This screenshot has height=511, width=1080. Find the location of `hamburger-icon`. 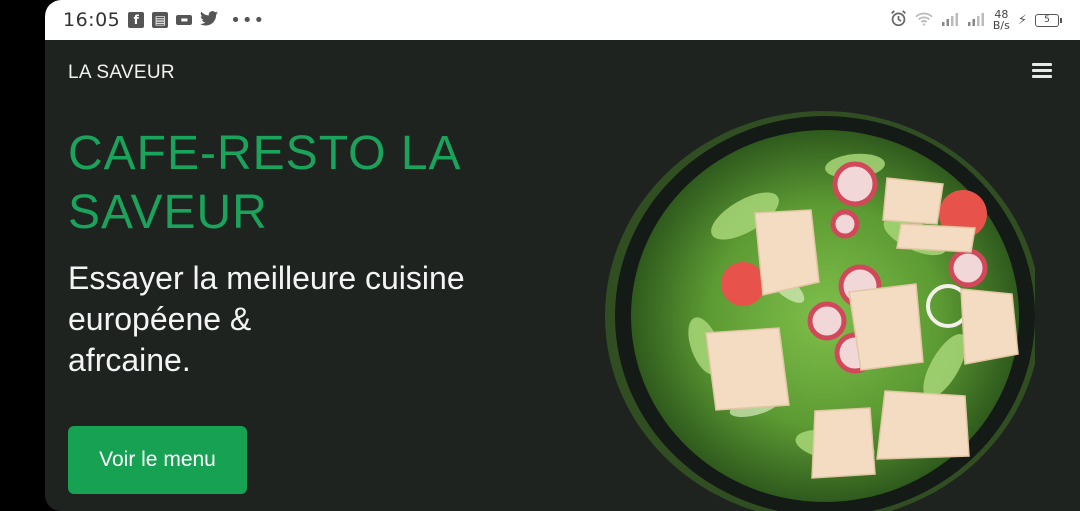

hamburger-icon is located at coordinates (1043, 71).